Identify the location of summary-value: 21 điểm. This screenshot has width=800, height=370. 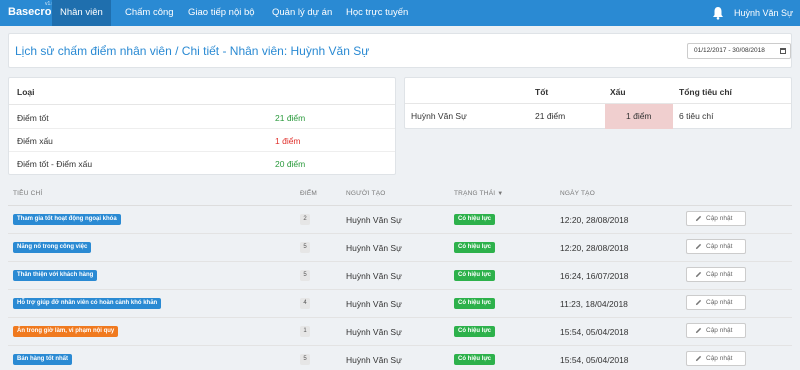
(290, 118).